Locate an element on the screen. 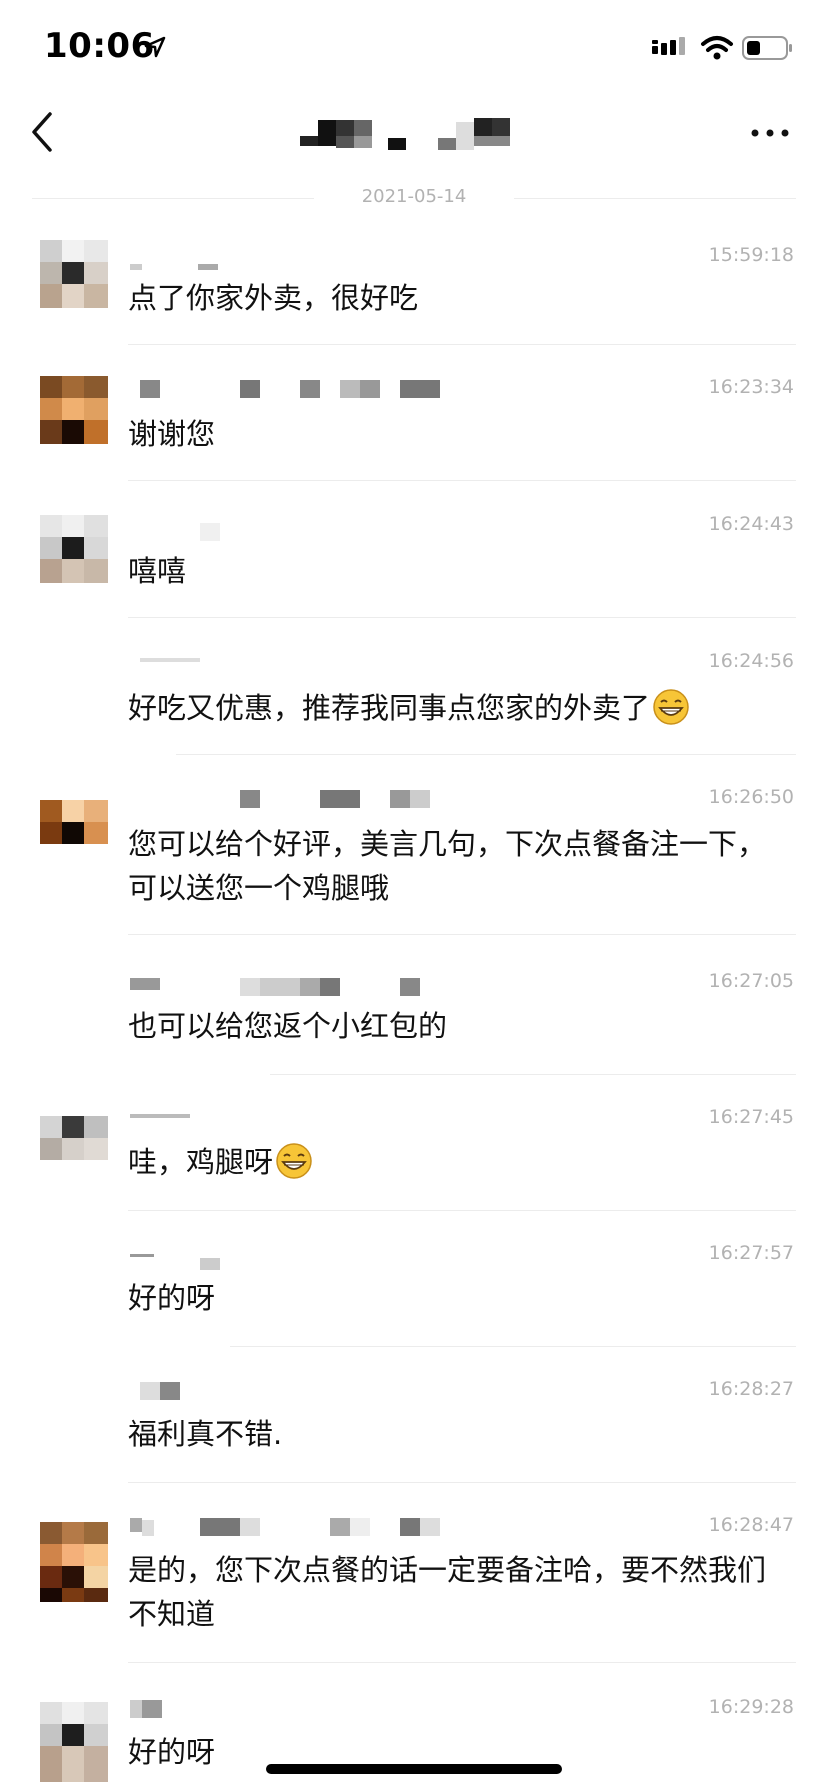 This screenshot has width=828, height=1792. message-timestamp: 16:24:43 is located at coordinates (751, 524).